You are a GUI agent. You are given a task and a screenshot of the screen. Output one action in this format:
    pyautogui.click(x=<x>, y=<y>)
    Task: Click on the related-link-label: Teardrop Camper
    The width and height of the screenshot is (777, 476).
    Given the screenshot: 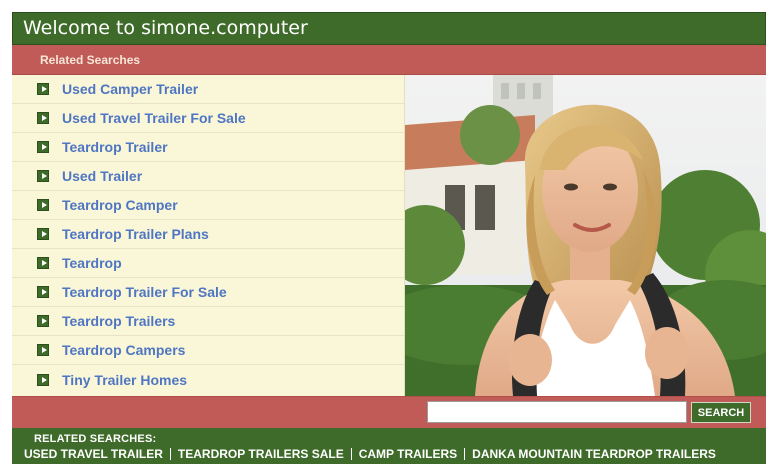 What is the action you would take?
    pyautogui.click(x=120, y=205)
    